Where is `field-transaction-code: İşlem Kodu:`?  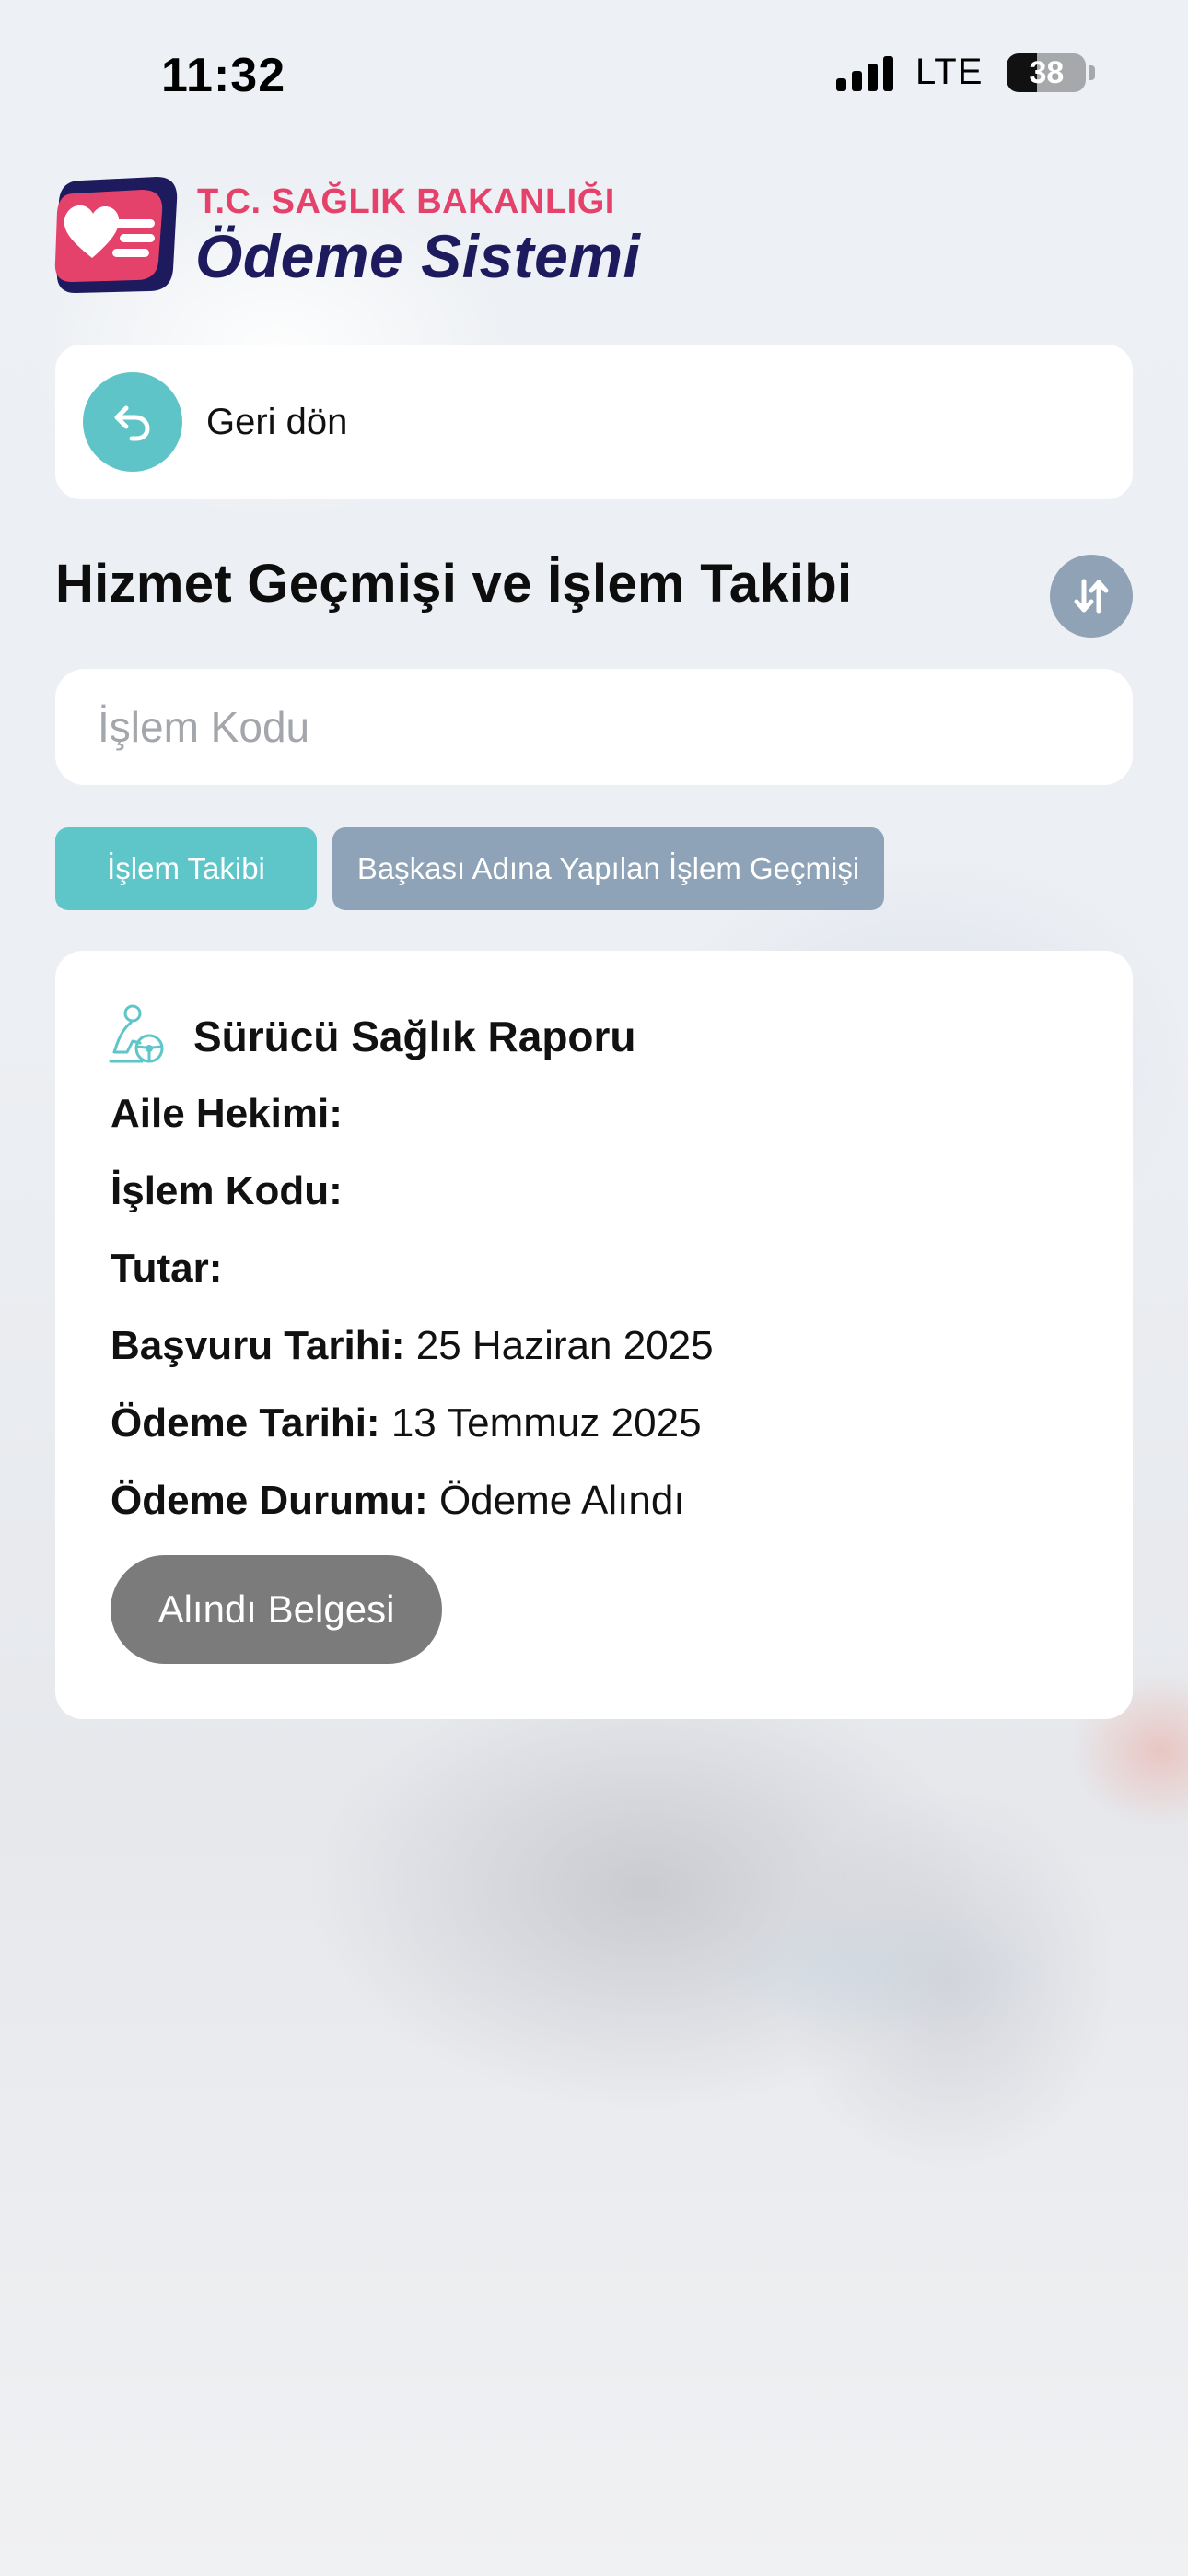
field-transaction-code: İşlem Kodu: is located at coordinates (227, 1191).